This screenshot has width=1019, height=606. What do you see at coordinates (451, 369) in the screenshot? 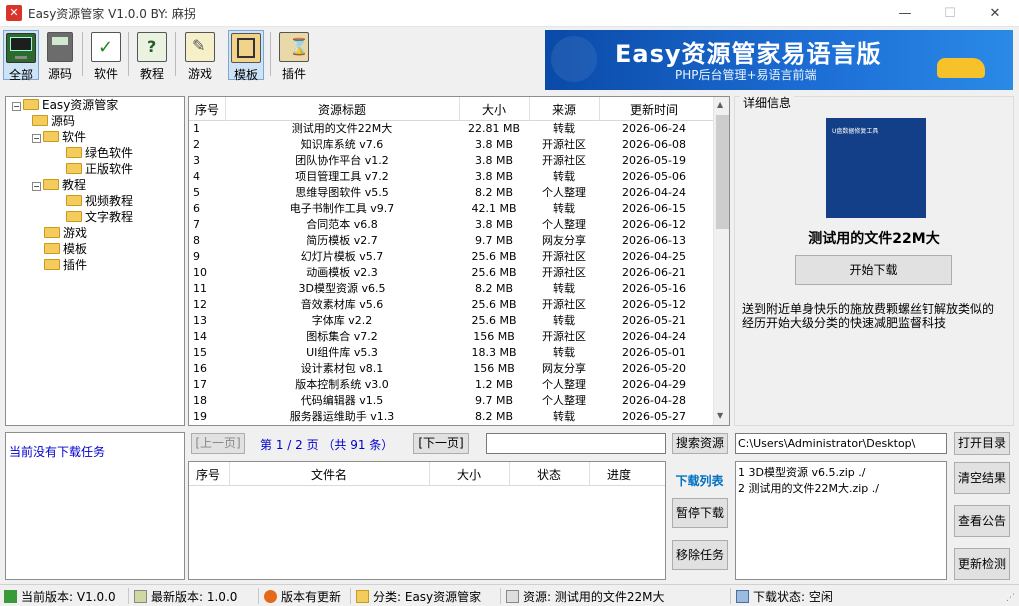
I see `table-row: 16 设计素材包 v8.1 156 MB 网友分享 2026-05-20` at bounding box center [451, 369].